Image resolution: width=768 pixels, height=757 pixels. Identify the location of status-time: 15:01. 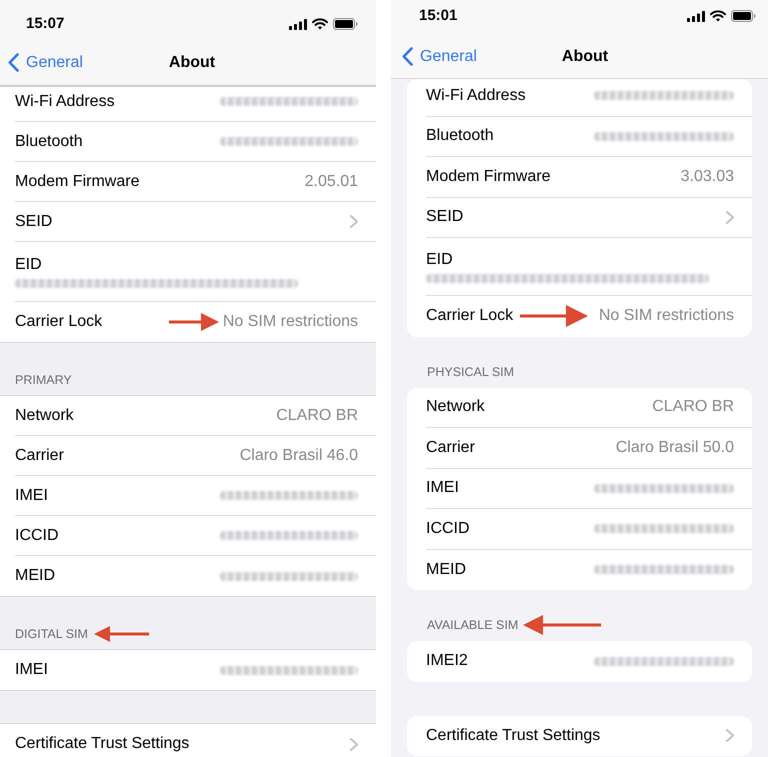
(438, 16).